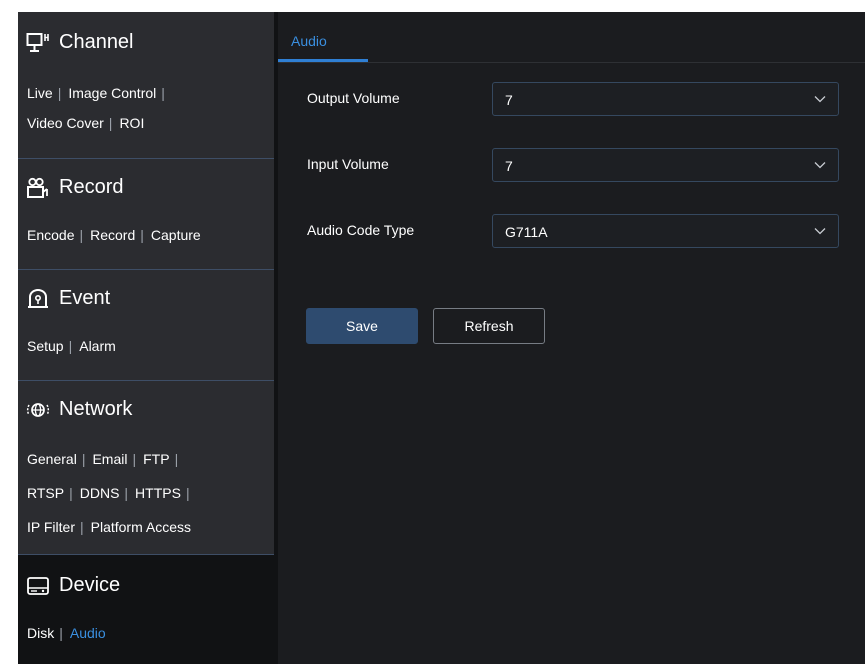 The image size is (865, 664). What do you see at coordinates (146, 214) in the screenshot?
I see `sidebar-section-record: Record Encode | Record | Capture` at bounding box center [146, 214].